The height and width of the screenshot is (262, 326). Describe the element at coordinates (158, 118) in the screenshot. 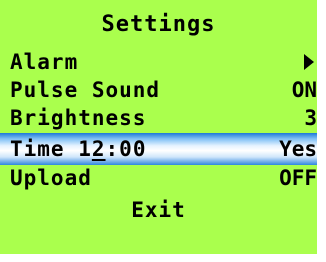

I see `menu-item-brightness: Brightness 3` at that location.